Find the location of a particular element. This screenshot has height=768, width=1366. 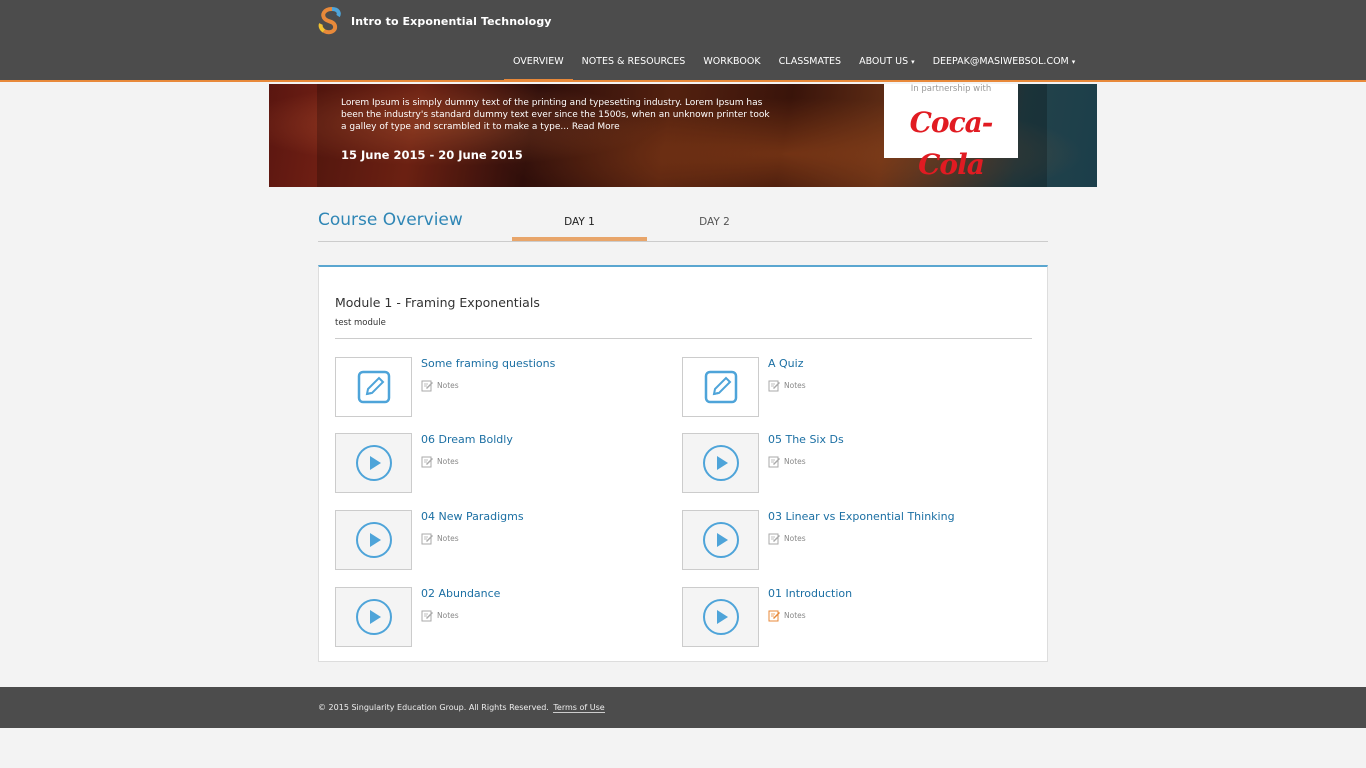

tab-label: DAY 2 is located at coordinates (714, 222).